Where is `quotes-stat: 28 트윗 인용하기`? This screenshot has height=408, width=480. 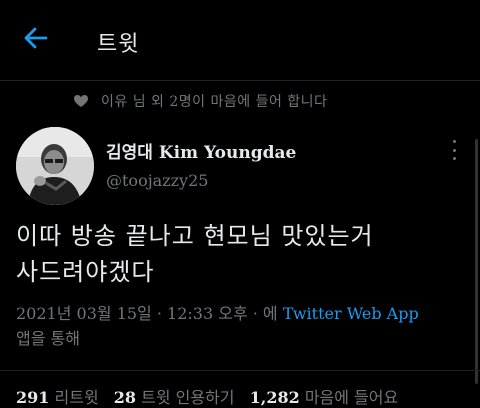
quotes-stat: 28 트윗 인용하기 is located at coordinates (177, 397).